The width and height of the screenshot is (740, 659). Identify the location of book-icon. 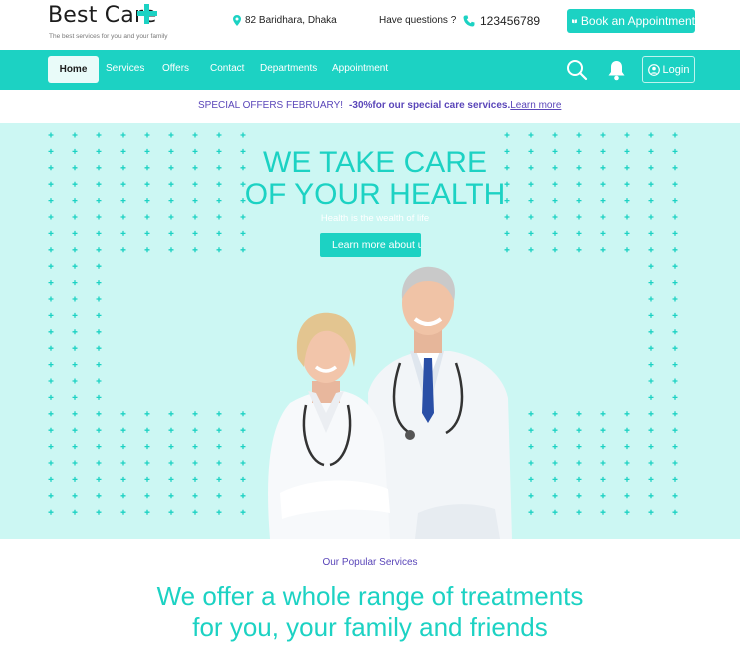
(574, 21).